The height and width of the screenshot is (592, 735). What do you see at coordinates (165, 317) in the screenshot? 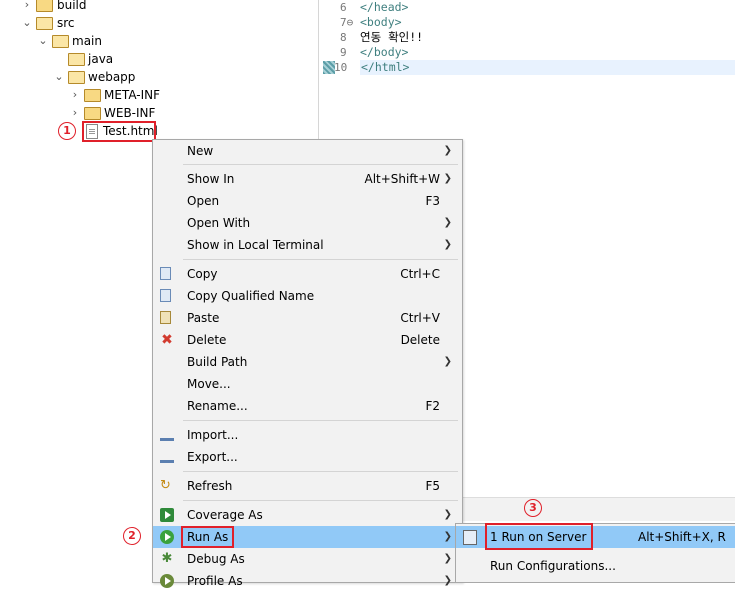
I see `paste-icon` at bounding box center [165, 317].